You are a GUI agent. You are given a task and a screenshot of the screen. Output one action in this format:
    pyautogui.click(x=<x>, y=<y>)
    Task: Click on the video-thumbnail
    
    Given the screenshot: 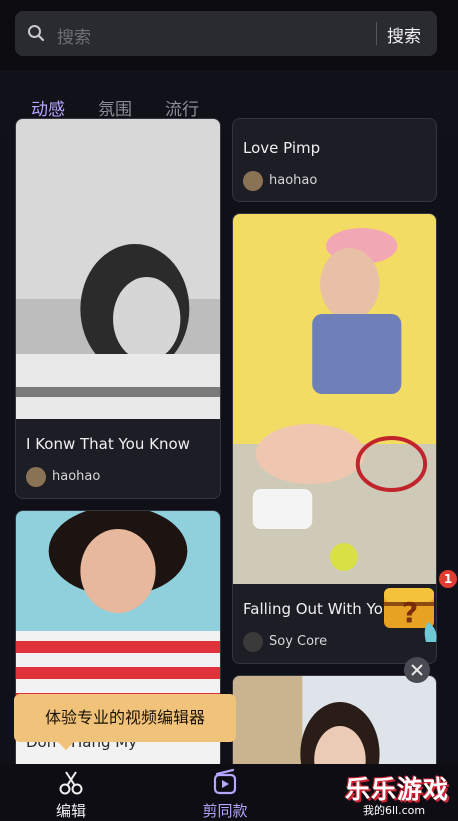 What is the action you would take?
    pyautogui.click(x=334, y=725)
    